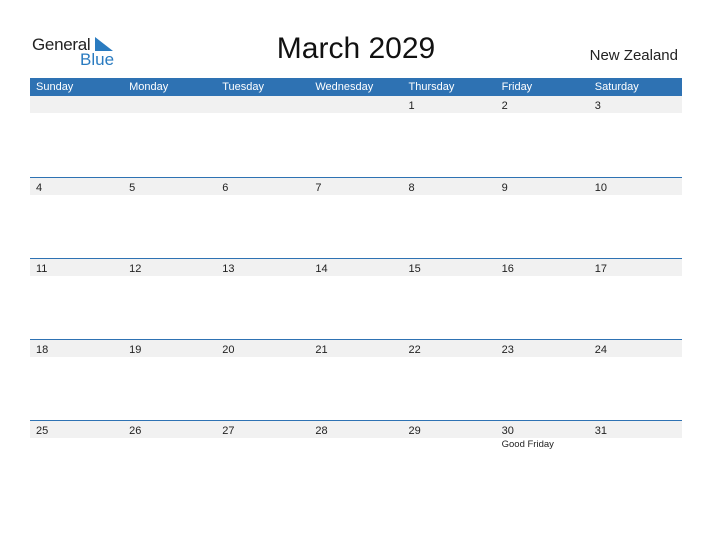 This screenshot has width=712, height=550. Describe the element at coordinates (517, 87) in the screenshot. I see `weekday-friday: Friday` at that location.